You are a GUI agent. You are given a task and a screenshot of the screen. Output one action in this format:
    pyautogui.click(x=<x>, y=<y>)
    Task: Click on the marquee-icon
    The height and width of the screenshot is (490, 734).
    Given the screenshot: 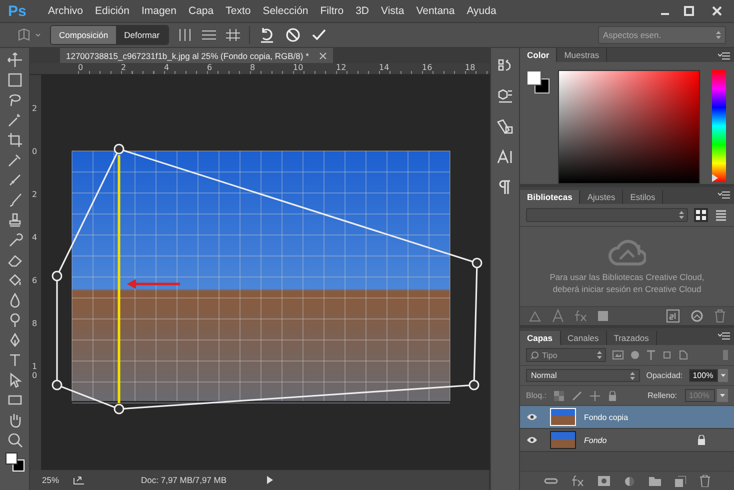 What is the action you would take?
    pyautogui.click(x=14, y=80)
    